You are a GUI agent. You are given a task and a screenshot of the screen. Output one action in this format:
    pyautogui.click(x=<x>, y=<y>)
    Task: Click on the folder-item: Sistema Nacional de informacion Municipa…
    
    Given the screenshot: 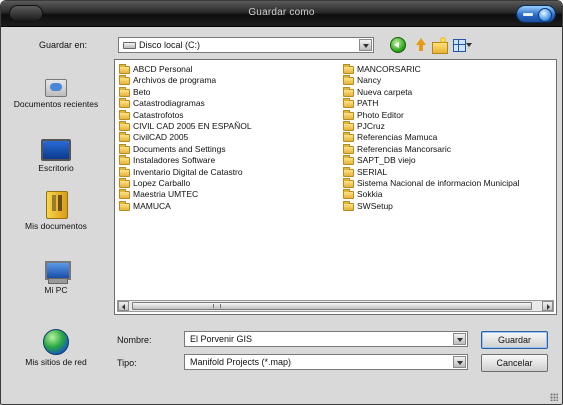 What is the action you would take?
    pyautogui.click(x=449, y=183)
    